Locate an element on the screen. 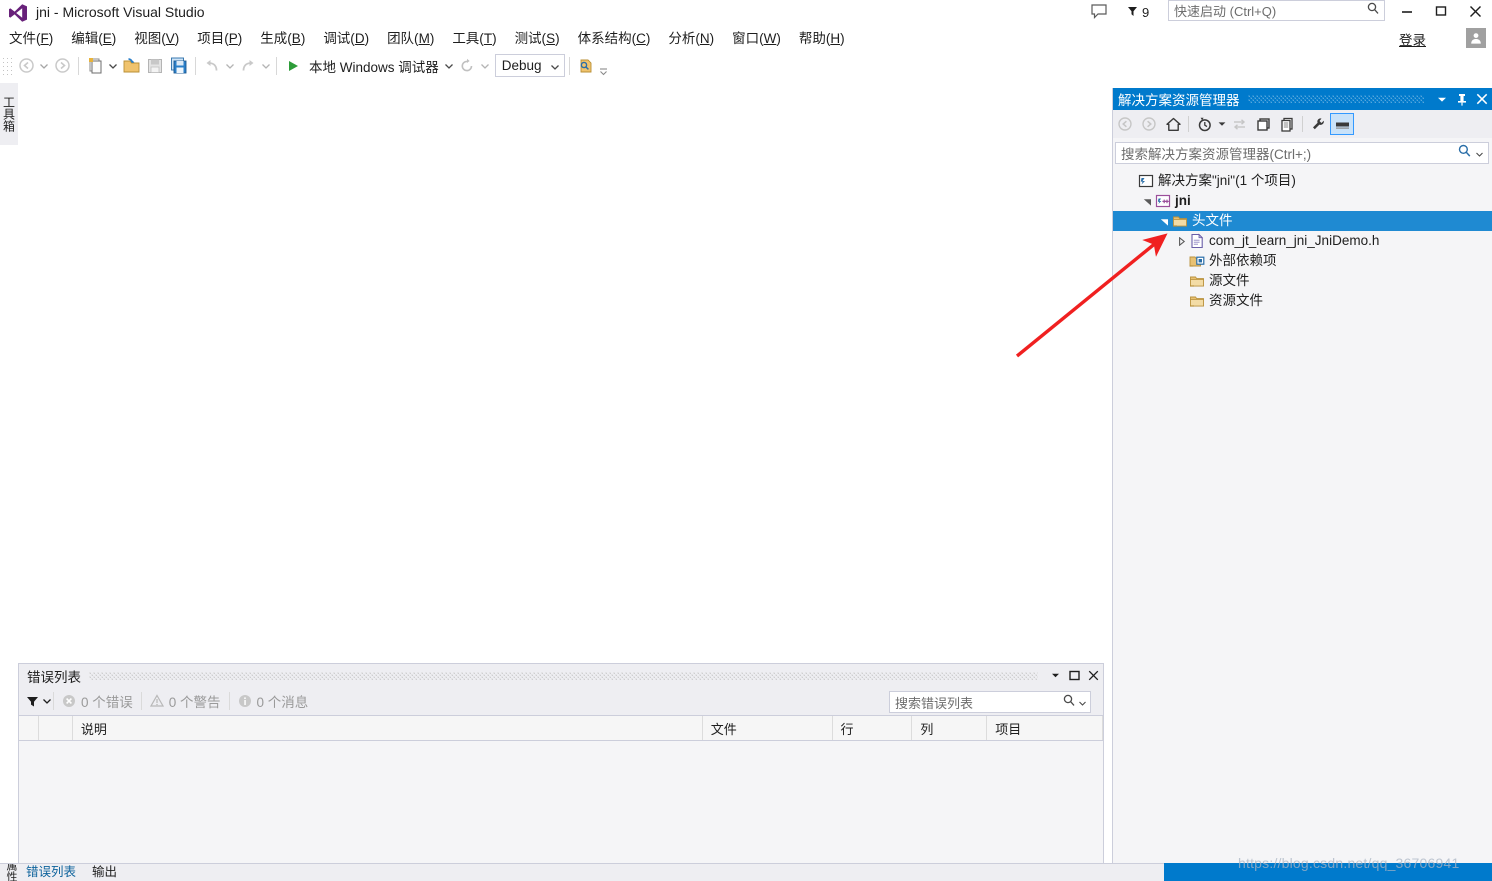  minimize-button is located at coordinates (1407, 11).